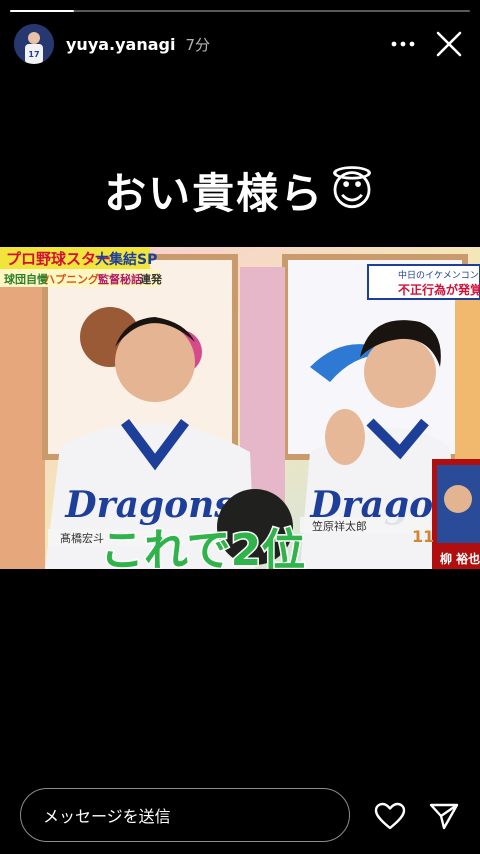 This screenshot has width=480, height=854. What do you see at coordinates (149, 505) in the screenshot?
I see `left-jersey-logo: Dragons` at bounding box center [149, 505].